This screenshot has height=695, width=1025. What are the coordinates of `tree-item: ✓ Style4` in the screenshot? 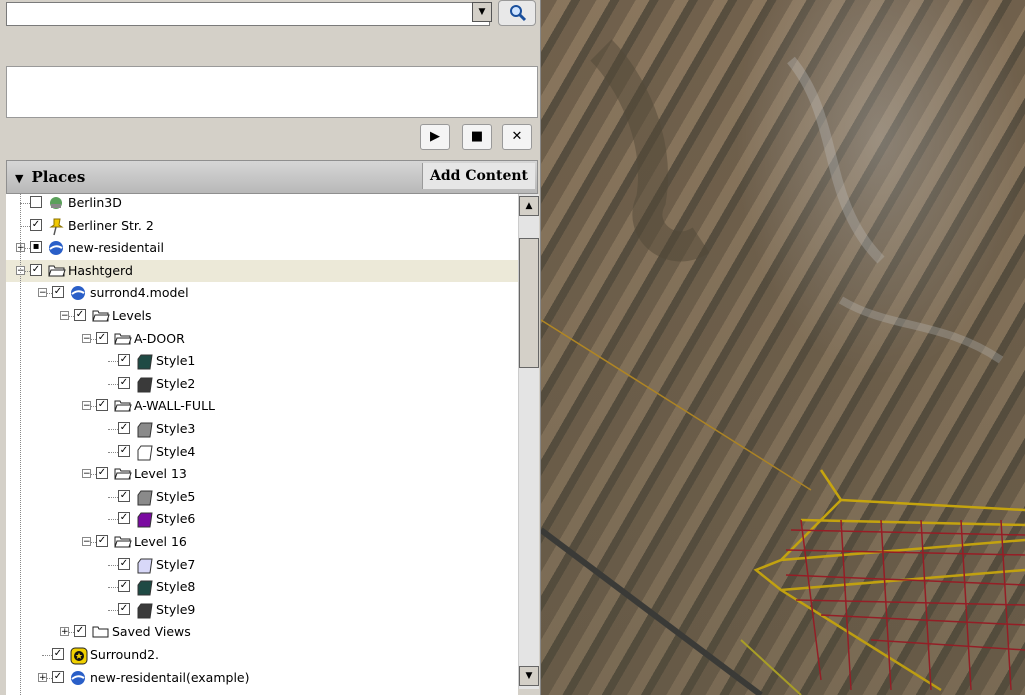 It's located at (262, 452).